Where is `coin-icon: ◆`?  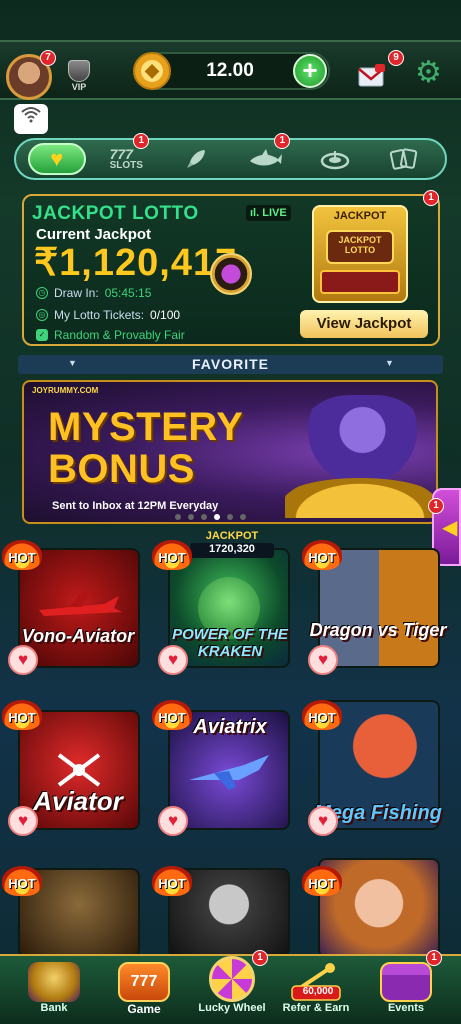
coin-icon: ◆ is located at coordinates (152, 71).